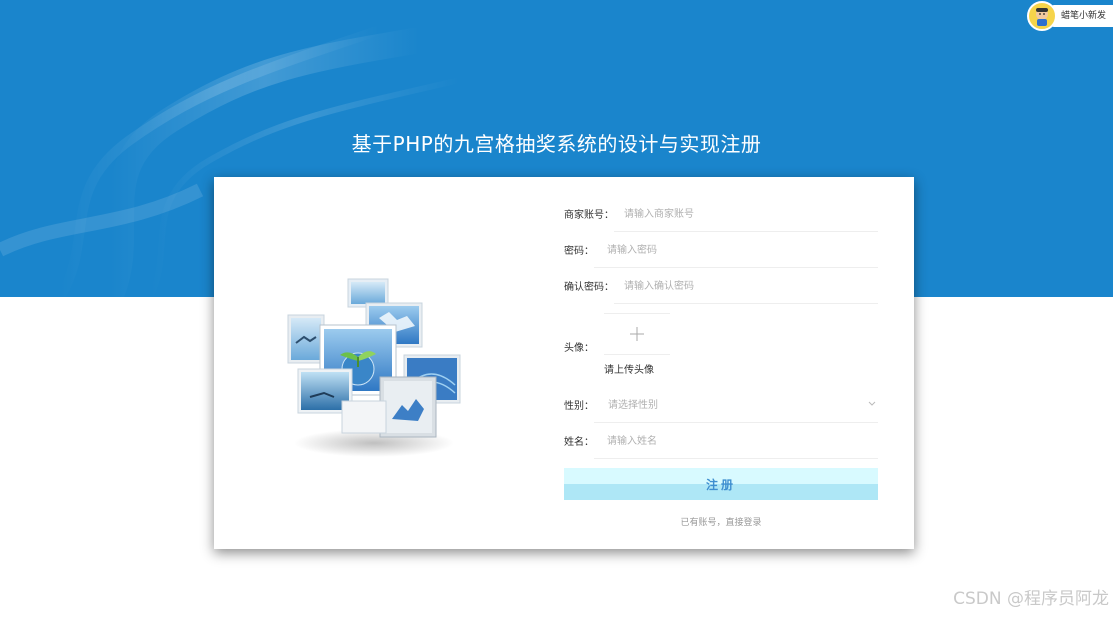 This screenshot has width=1113, height=617. Describe the element at coordinates (746, 285) in the screenshot. I see `confirm-password-input: 请输入确认密码` at that location.